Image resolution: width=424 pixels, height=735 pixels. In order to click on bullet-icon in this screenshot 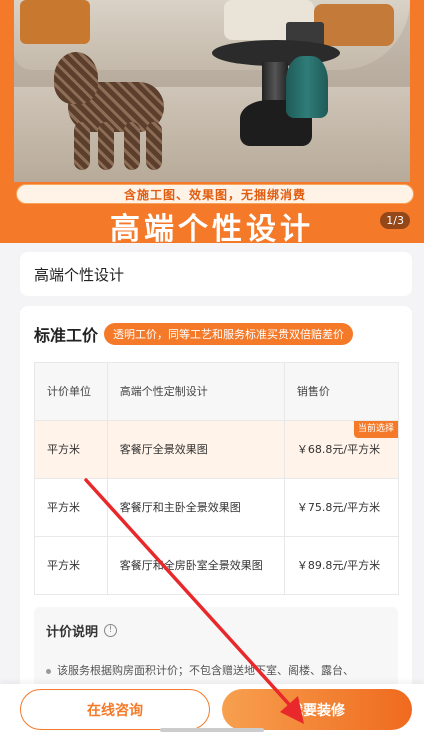, I will do `click(48, 671)`.